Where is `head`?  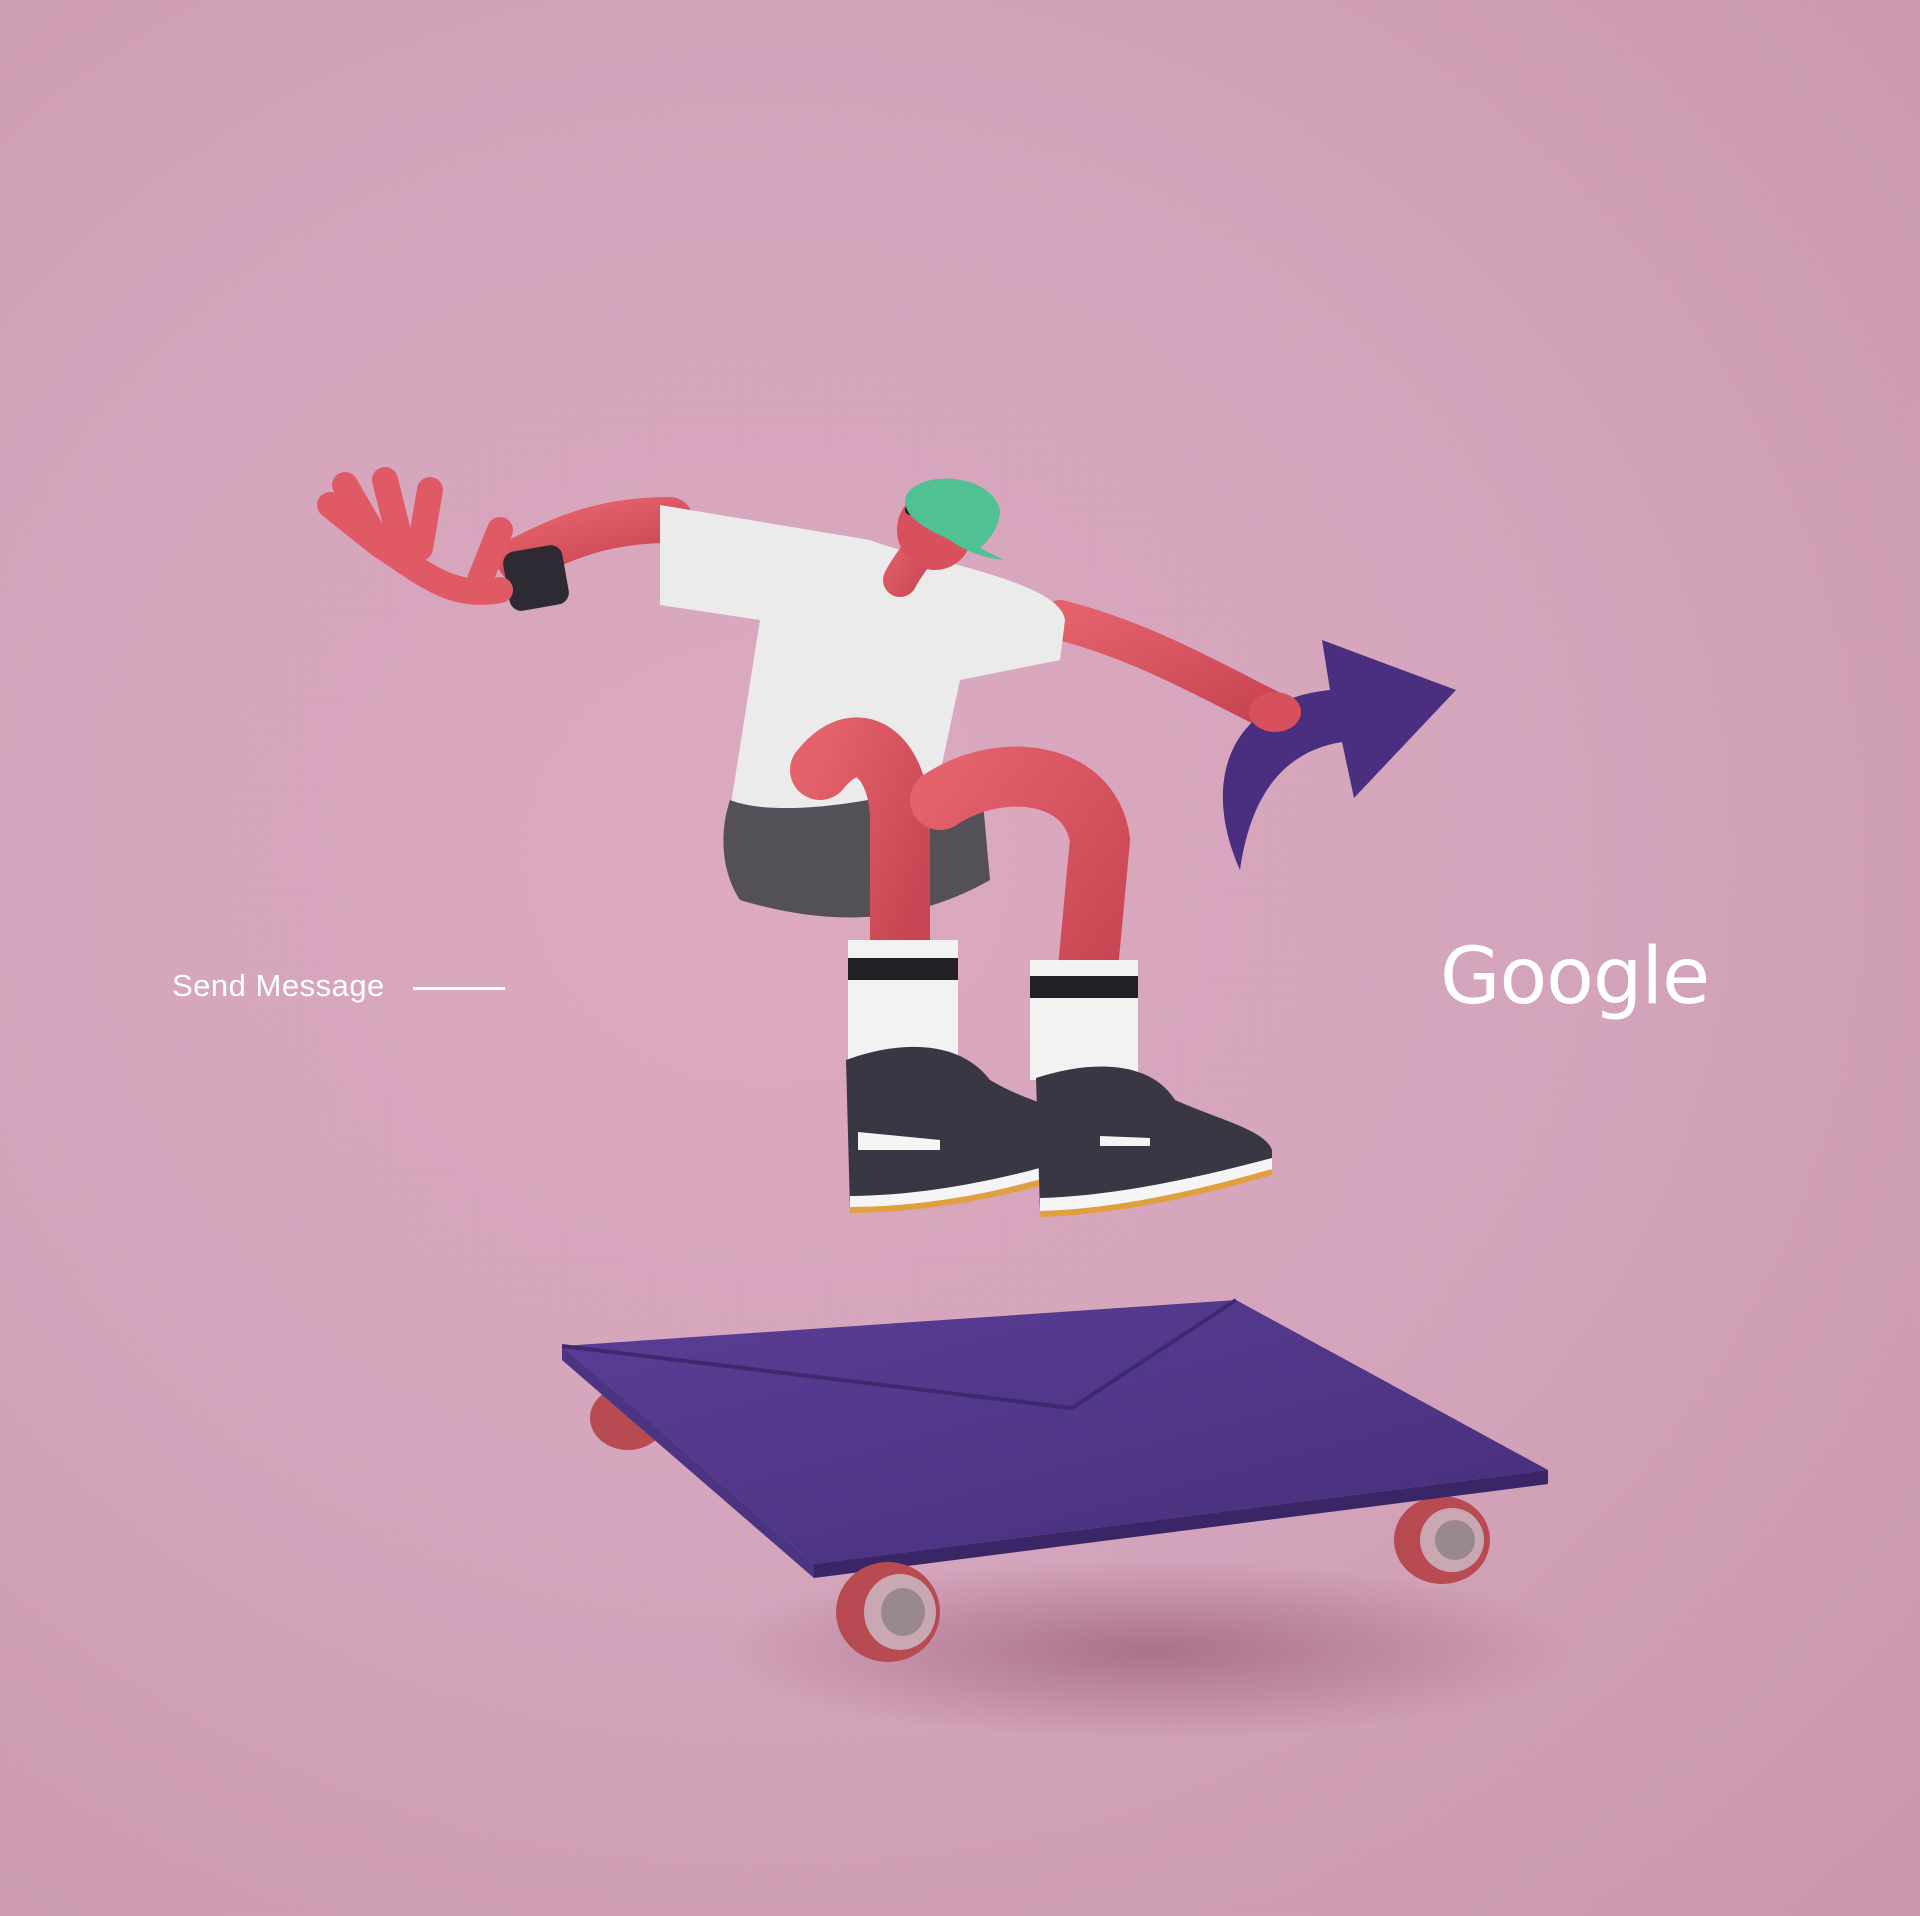 head is located at coordinates (943, 537).